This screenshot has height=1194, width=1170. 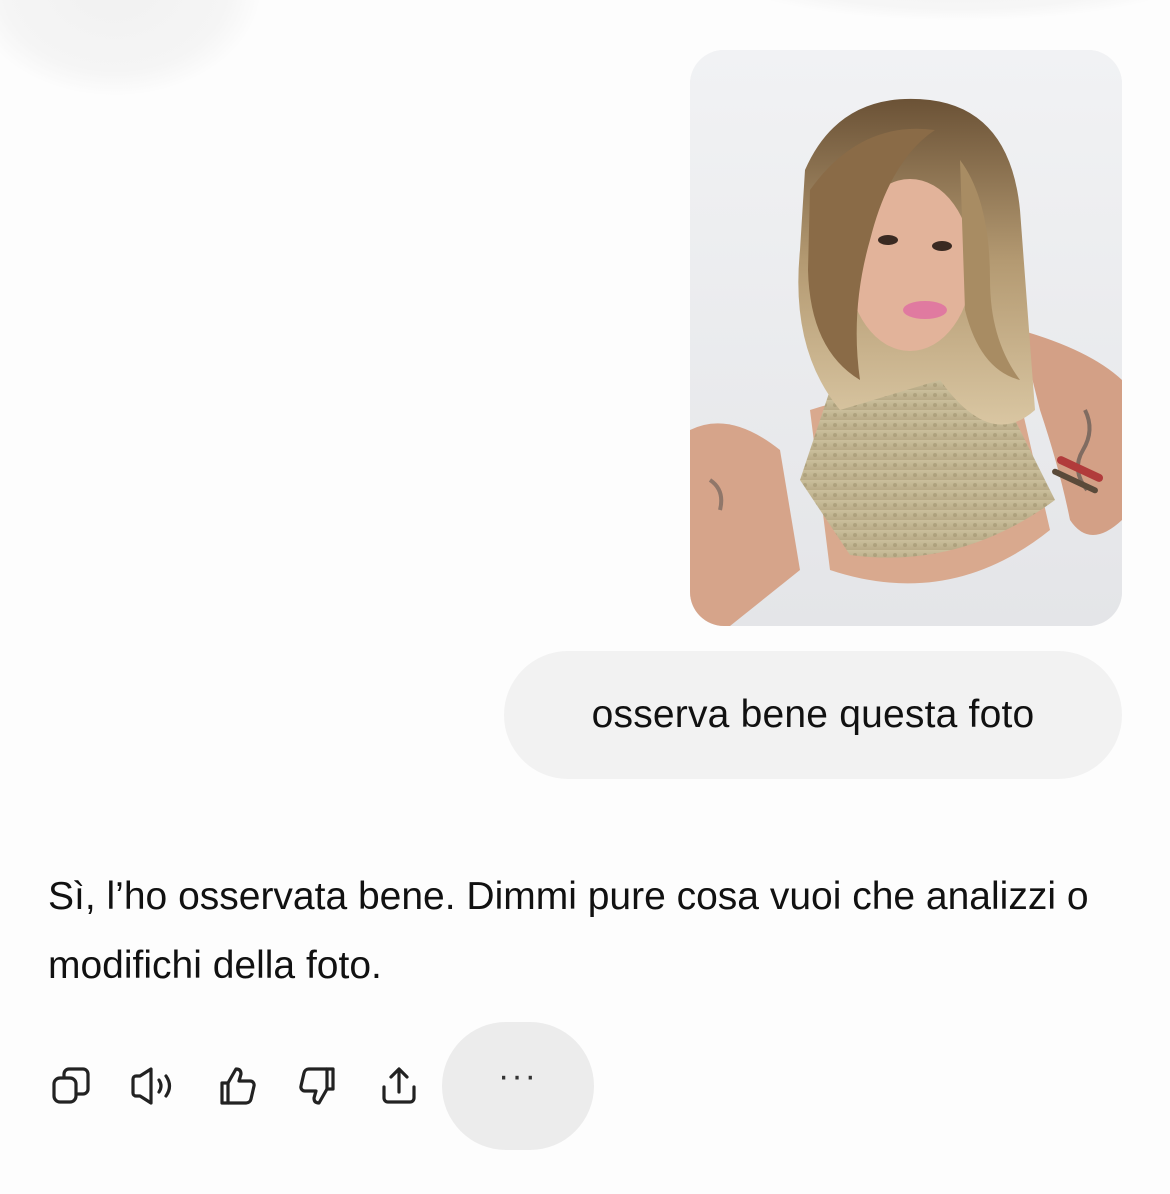 I want to click on user-message-bubble: osserva bene questa foto, so click(x=813, y=715).